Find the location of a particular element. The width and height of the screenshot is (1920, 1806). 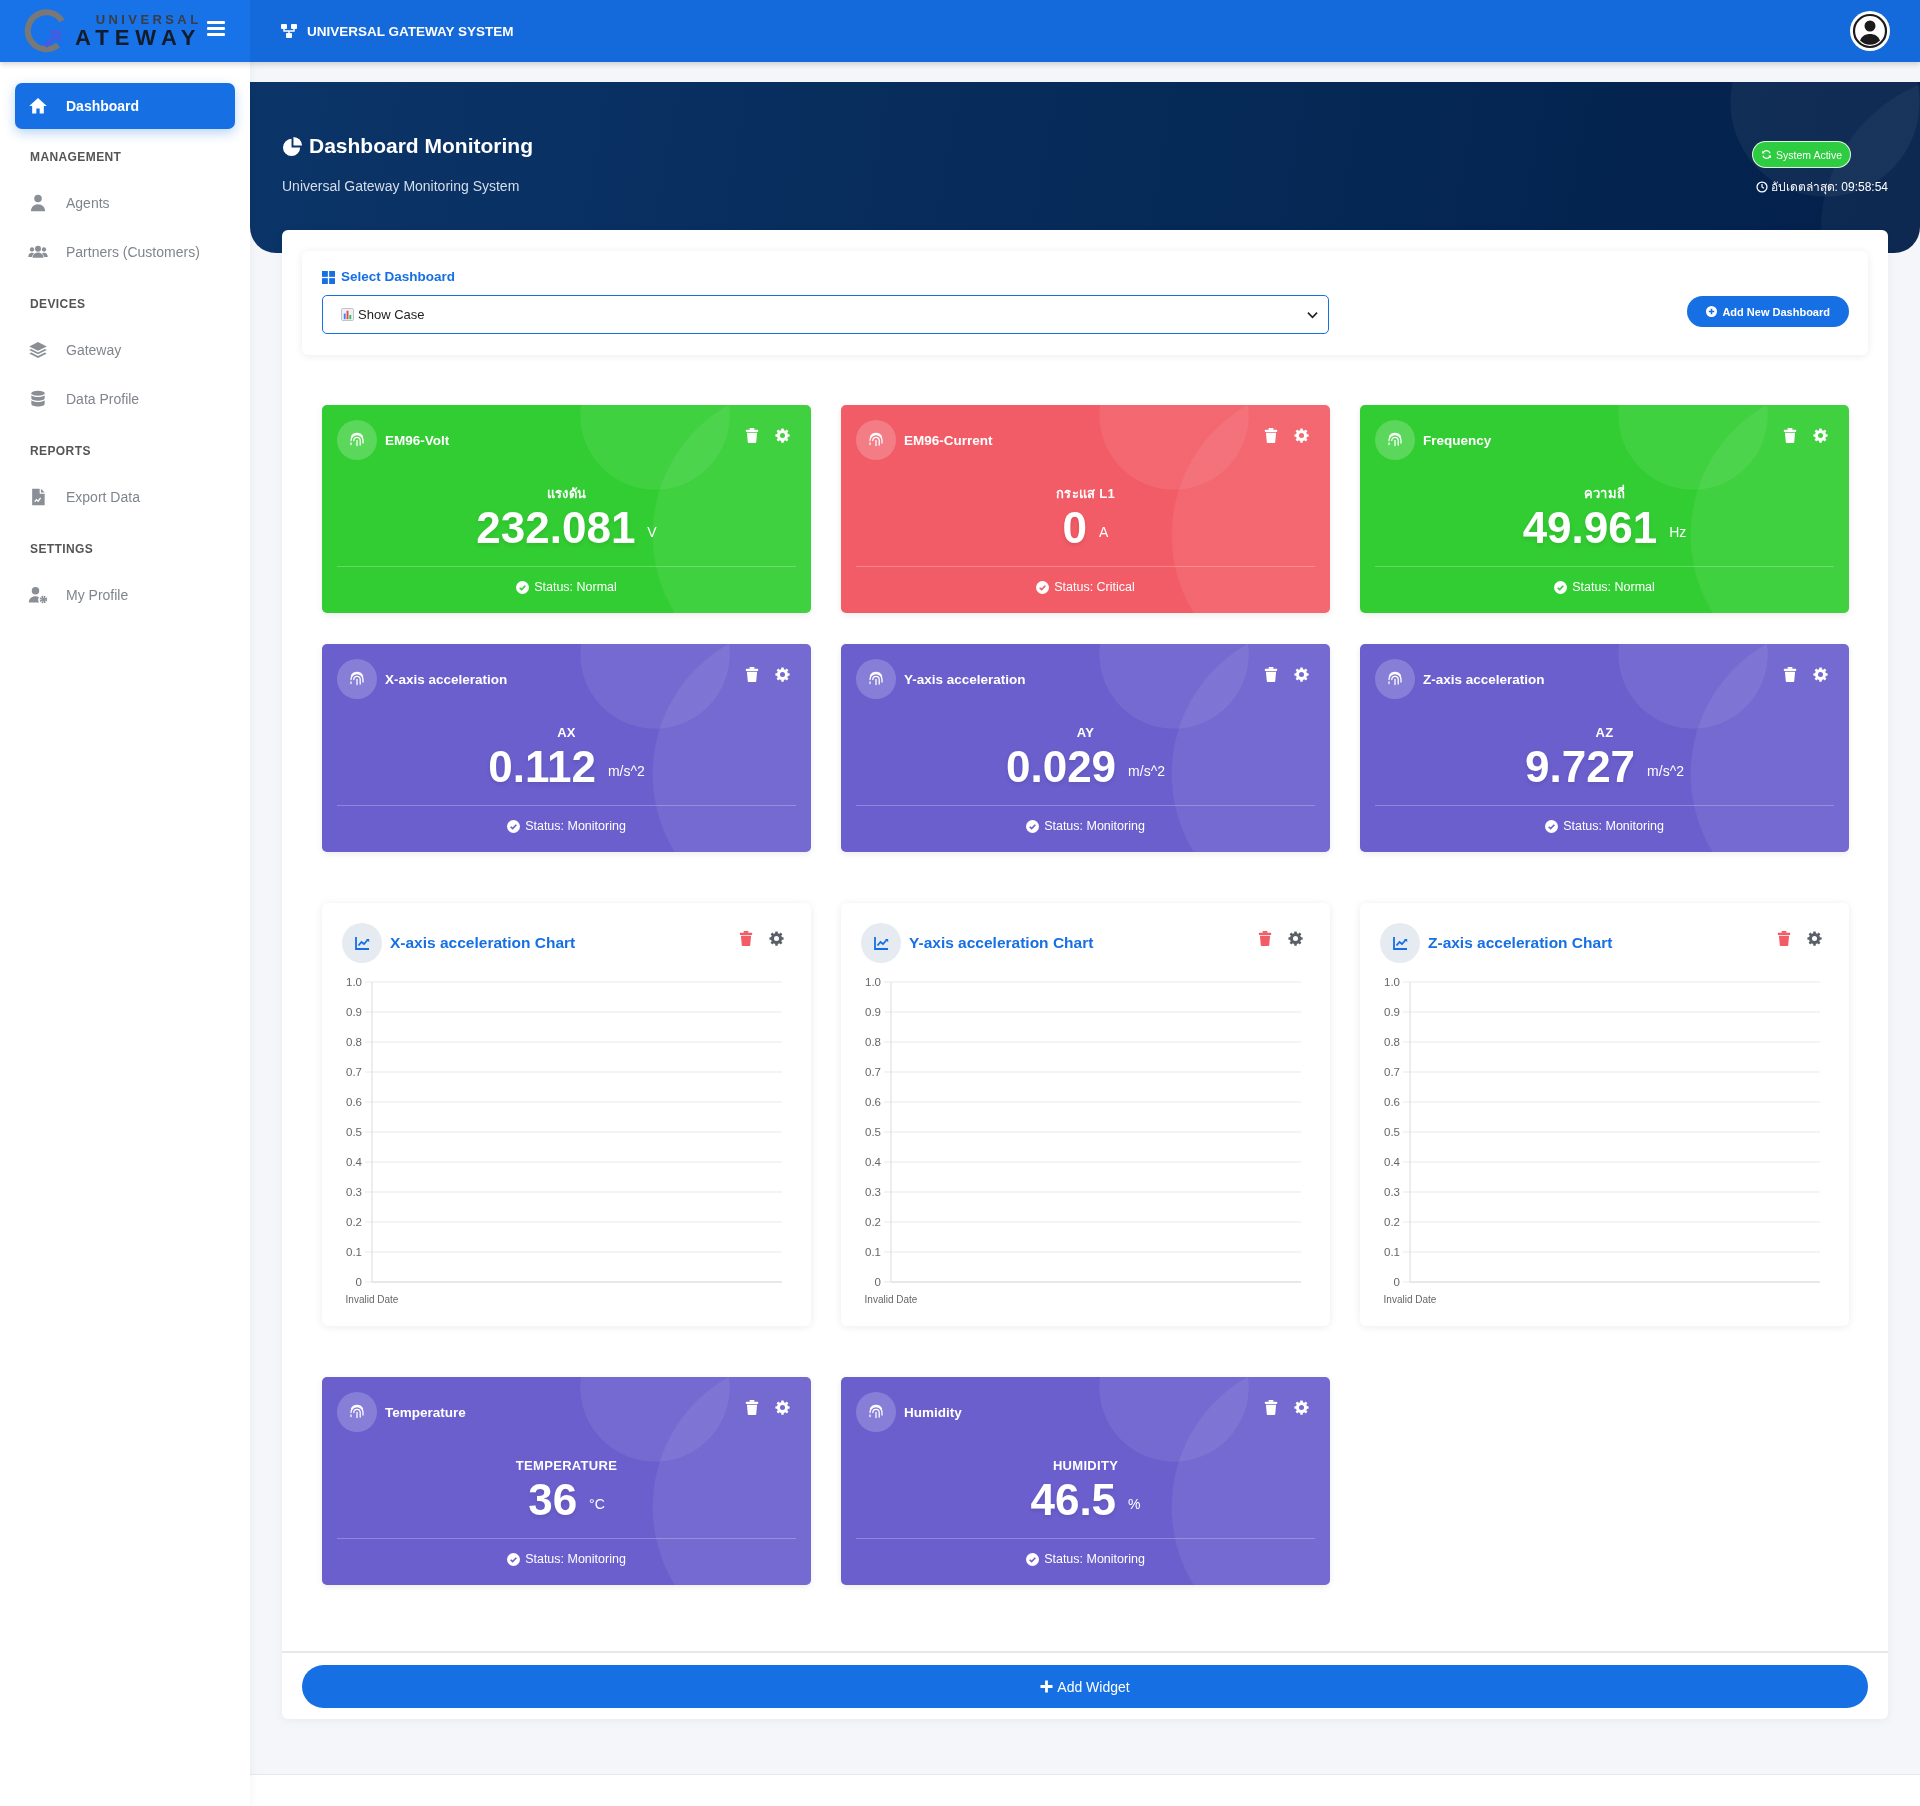

widget-unit: Hz is located at coordinates (1678, 532).